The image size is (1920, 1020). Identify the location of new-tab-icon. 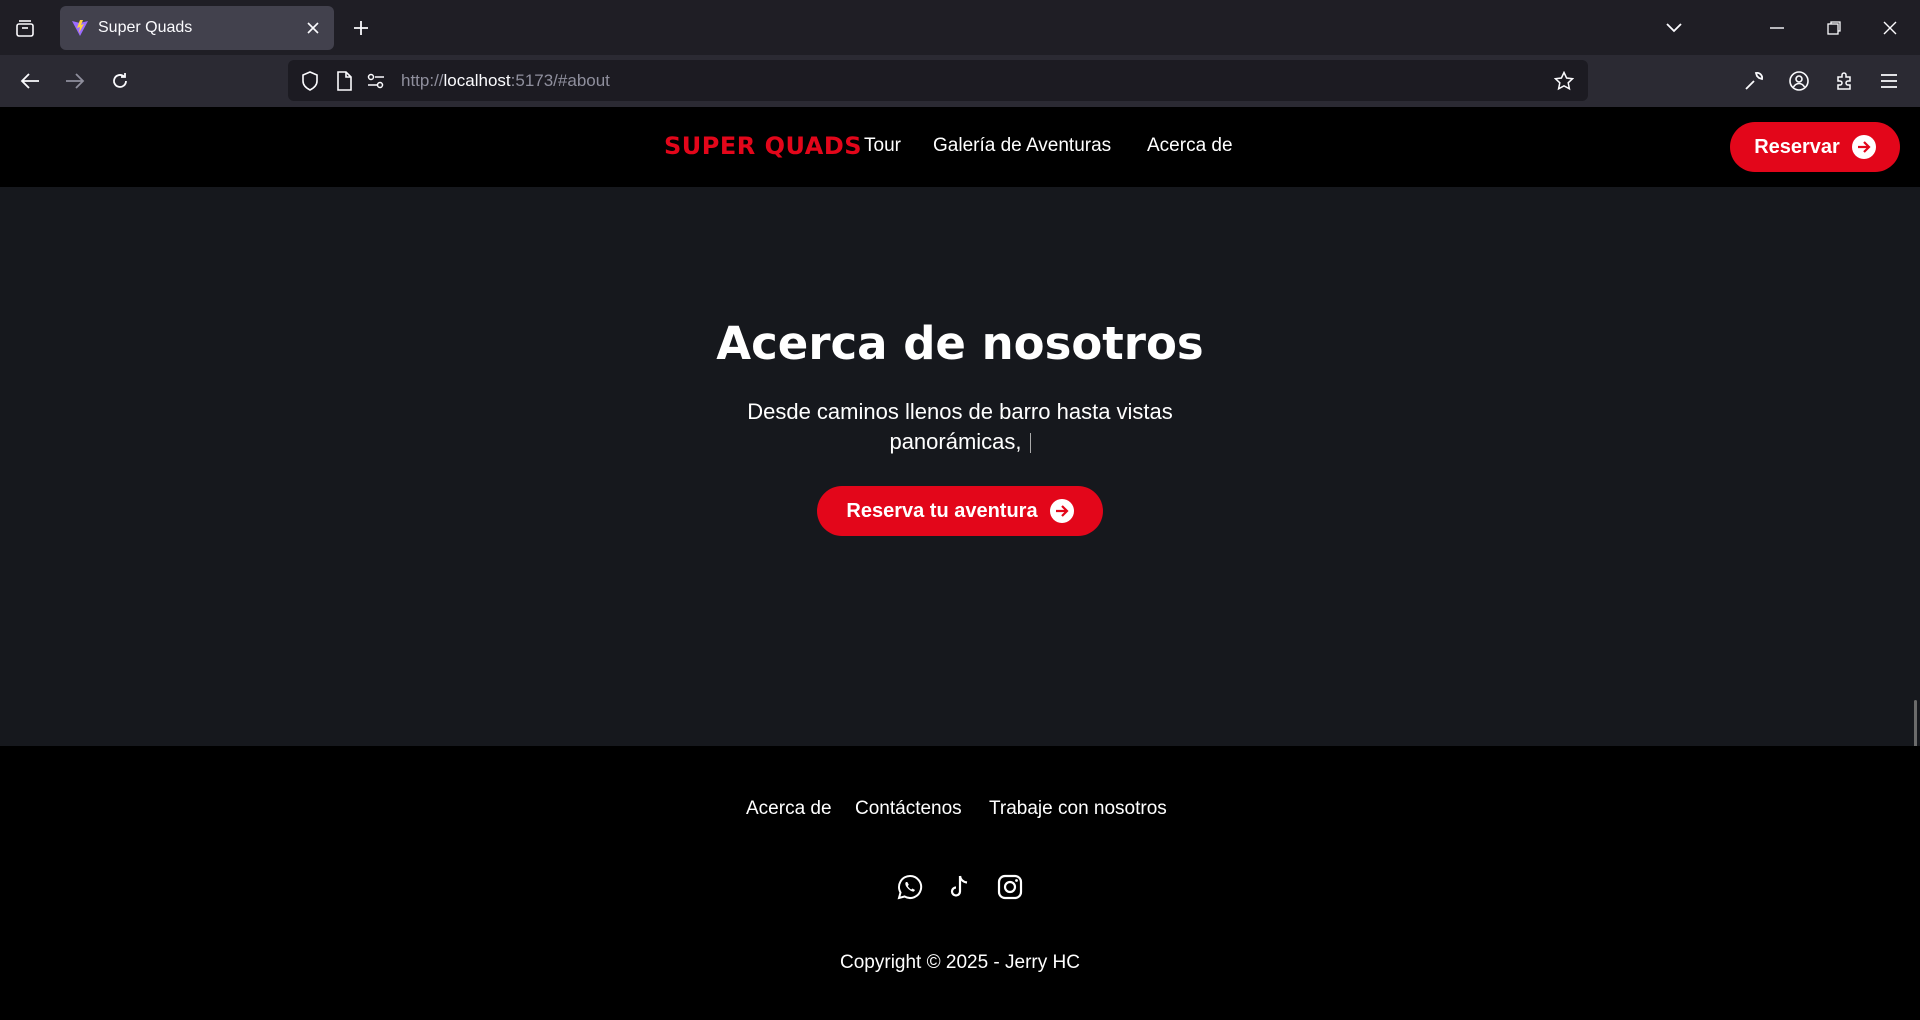
(361, 28).